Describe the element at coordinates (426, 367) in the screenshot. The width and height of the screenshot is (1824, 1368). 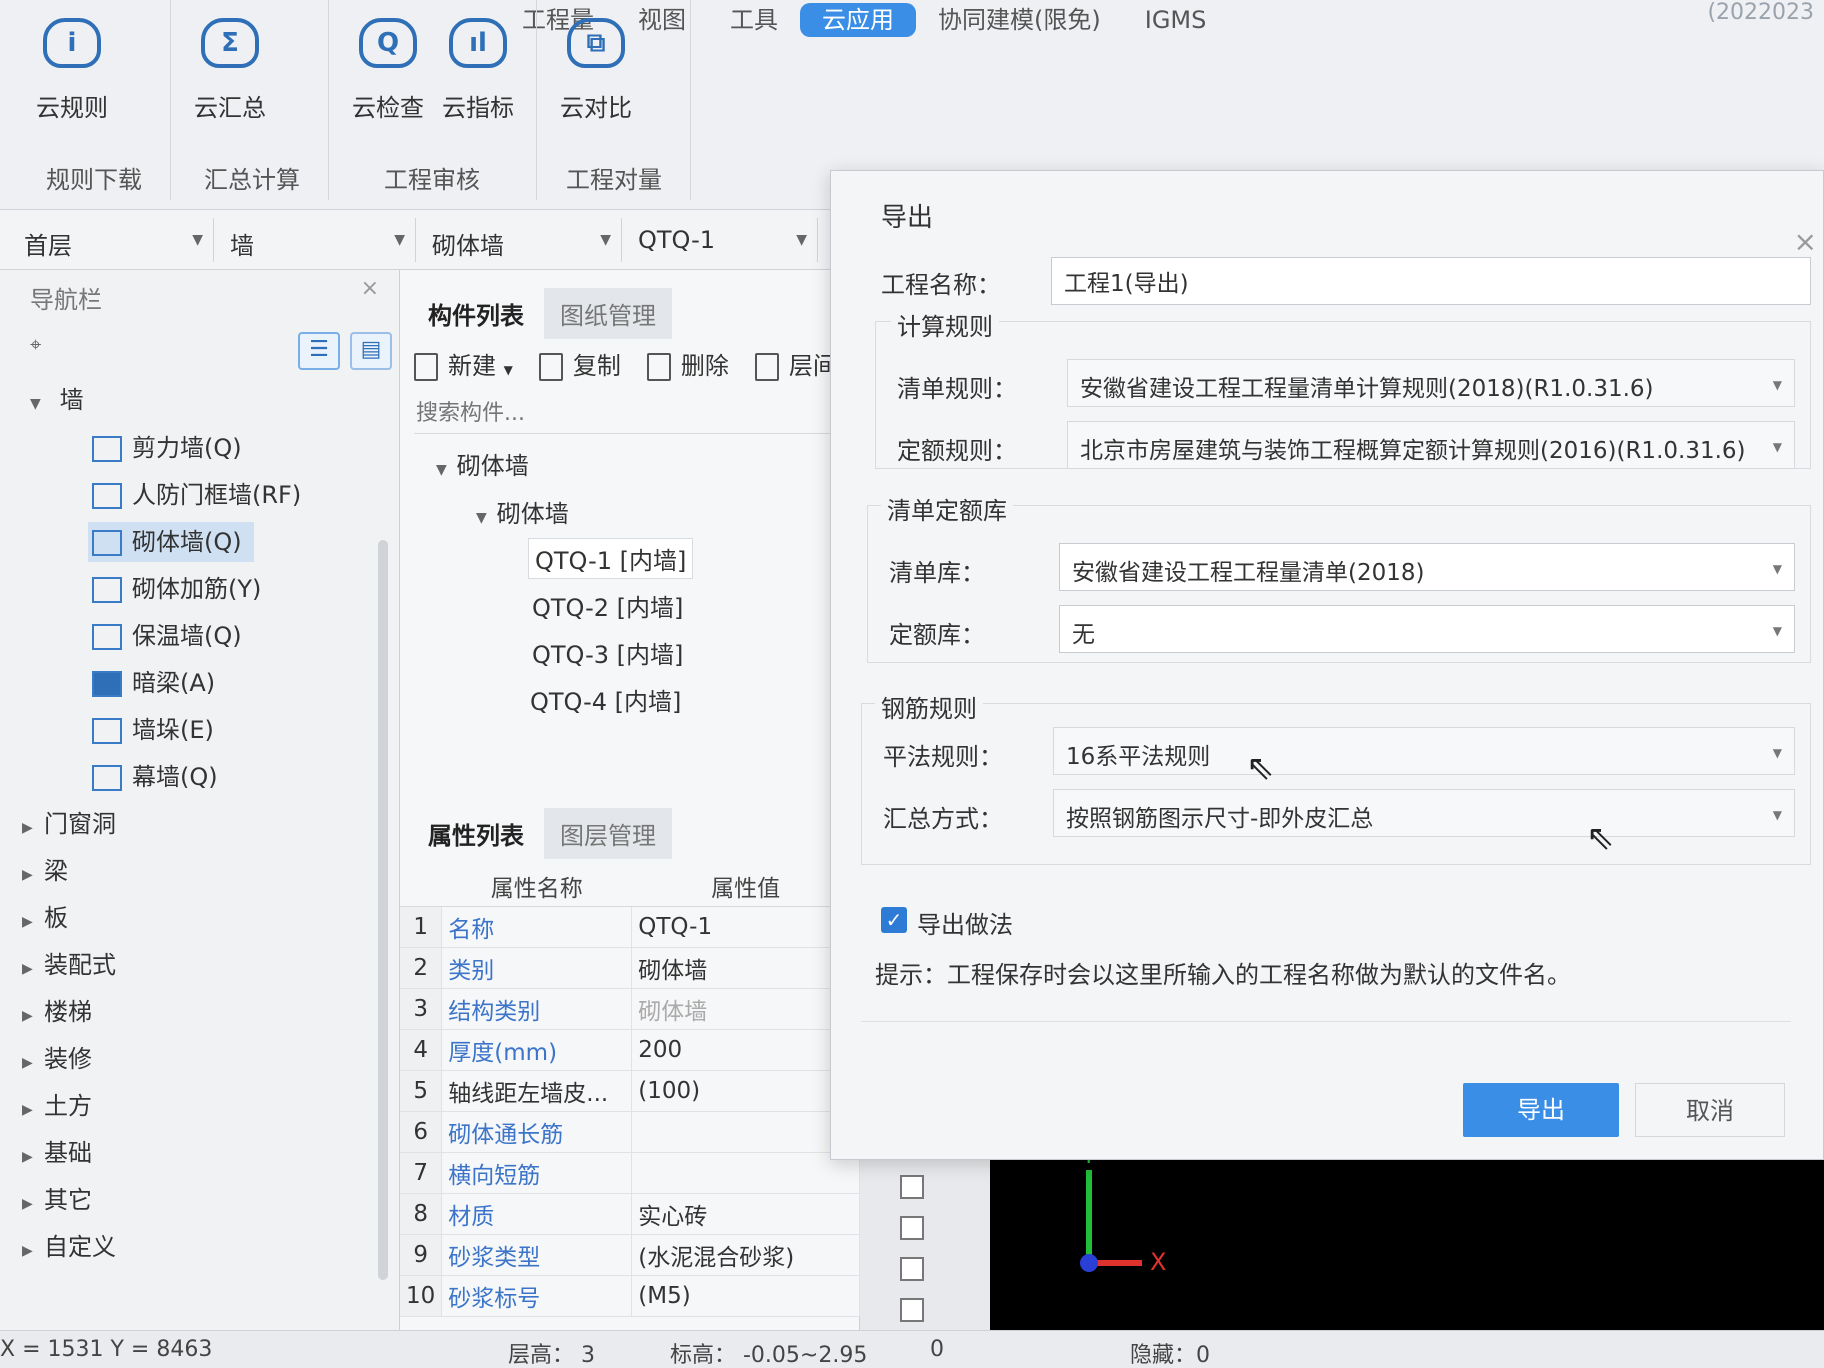
I see `new-file-icon` at that location.